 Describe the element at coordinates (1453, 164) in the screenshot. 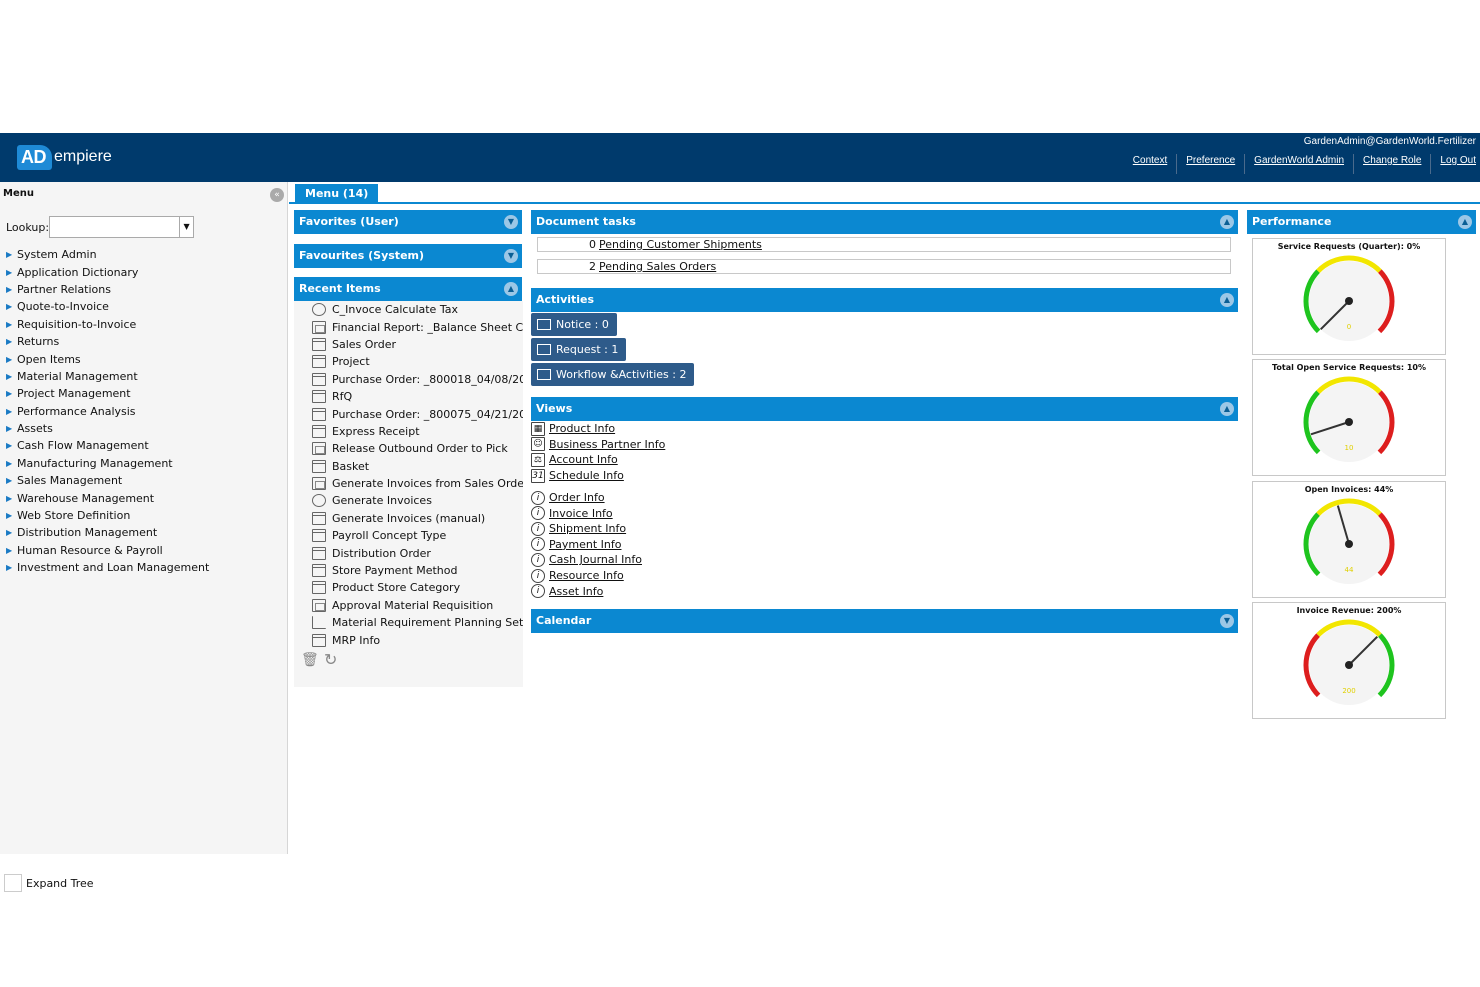

I see `logout-link: Log Out` at that location.